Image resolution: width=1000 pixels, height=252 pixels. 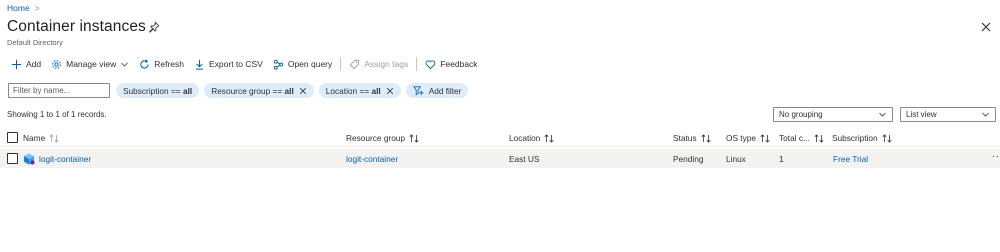 I want to click on column-header-status: Status, so click(x=692, y=138).